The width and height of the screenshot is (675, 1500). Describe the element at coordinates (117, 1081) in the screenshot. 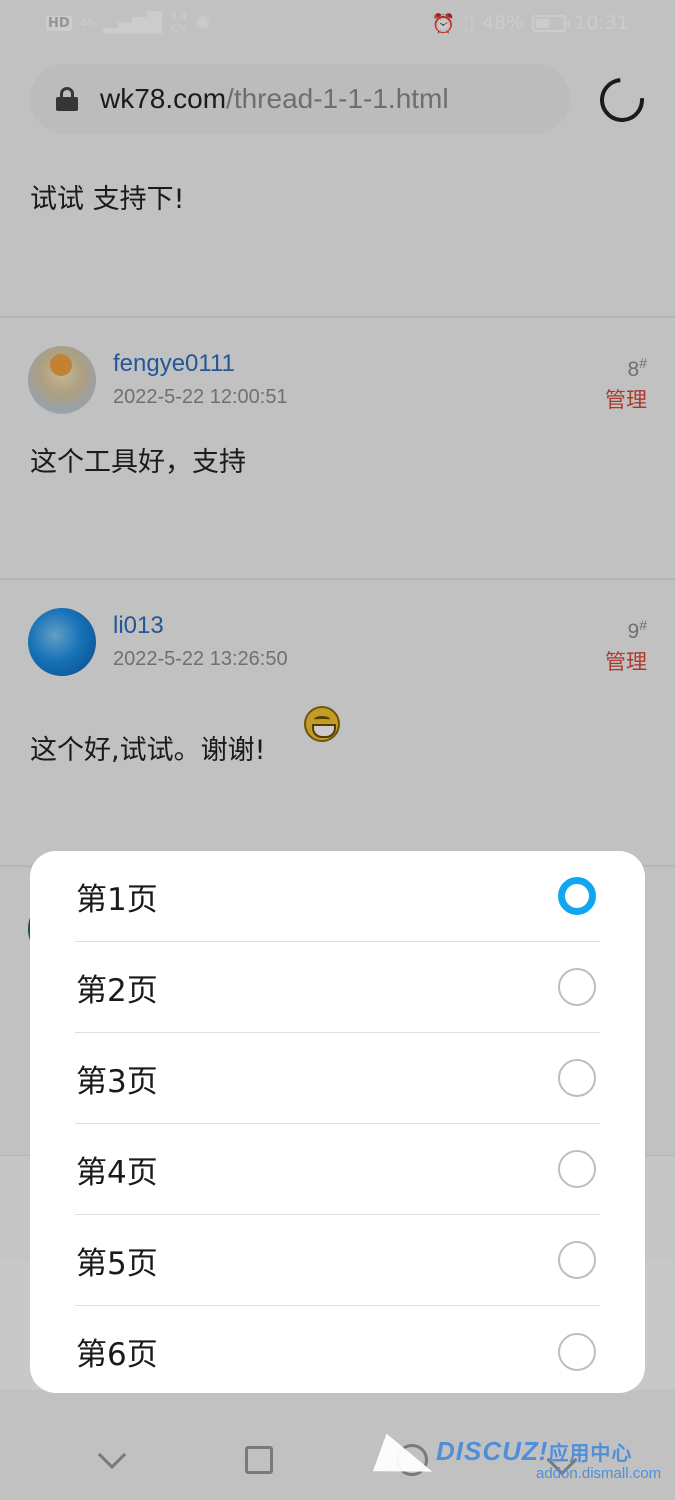

I see `page-option-label: 第3页` at that location.